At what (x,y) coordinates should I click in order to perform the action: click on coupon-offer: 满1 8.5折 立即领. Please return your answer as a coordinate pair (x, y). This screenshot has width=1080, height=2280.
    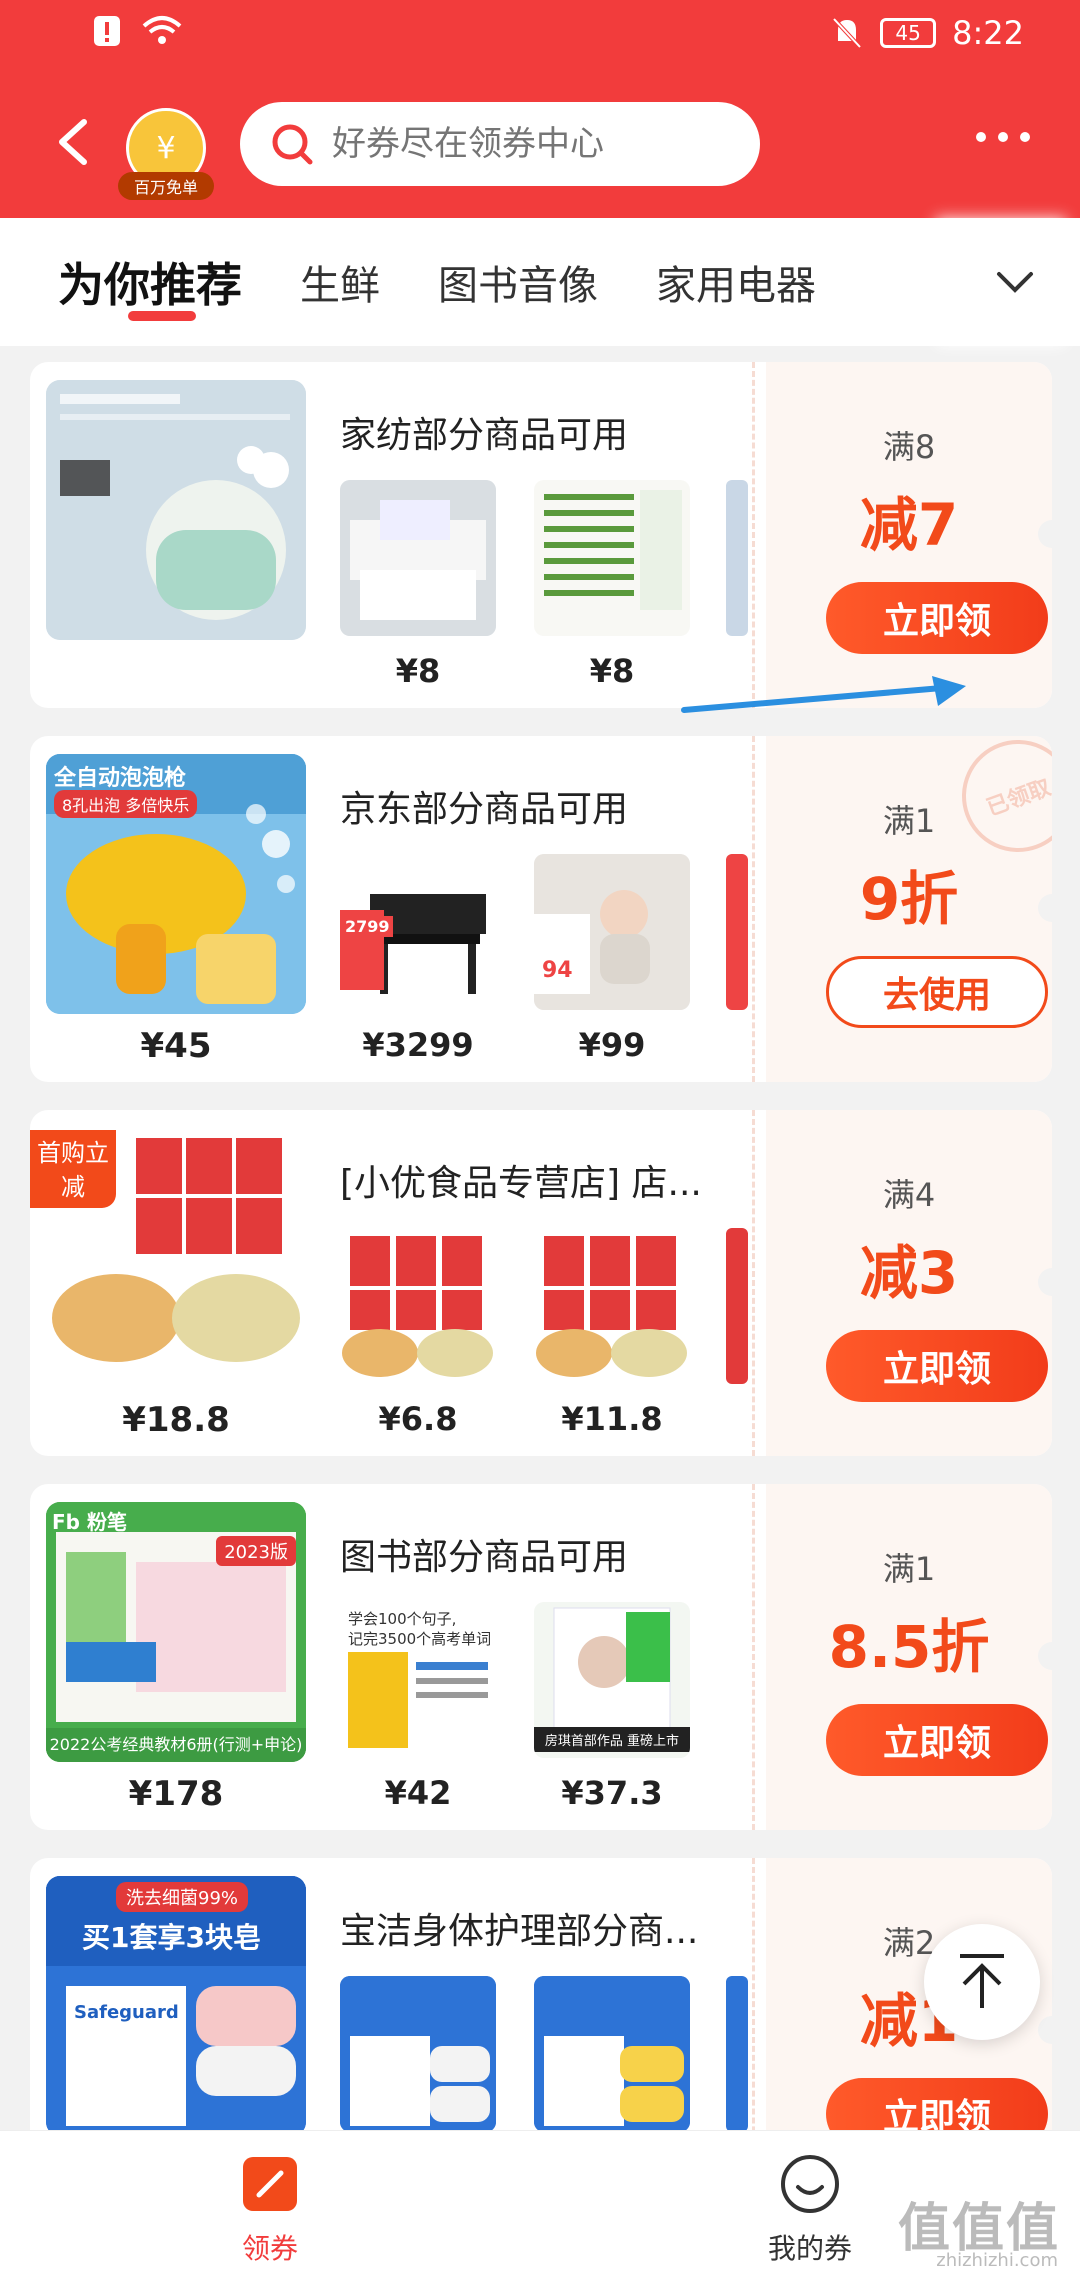
    Looking at the image, I should click on (902, 1657).